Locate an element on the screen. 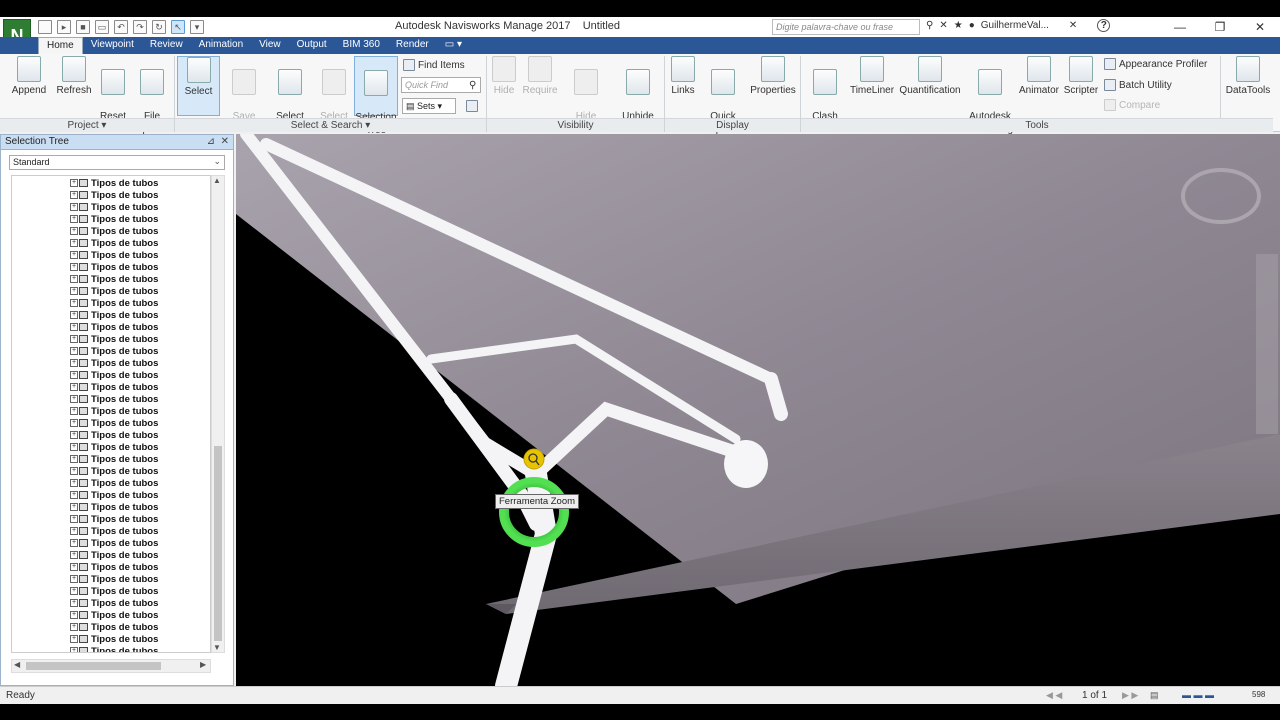 The width and height of the screenshot is (1280, 720). quick-find-search-icon: ⚲ is located at coordinates (472, 85).